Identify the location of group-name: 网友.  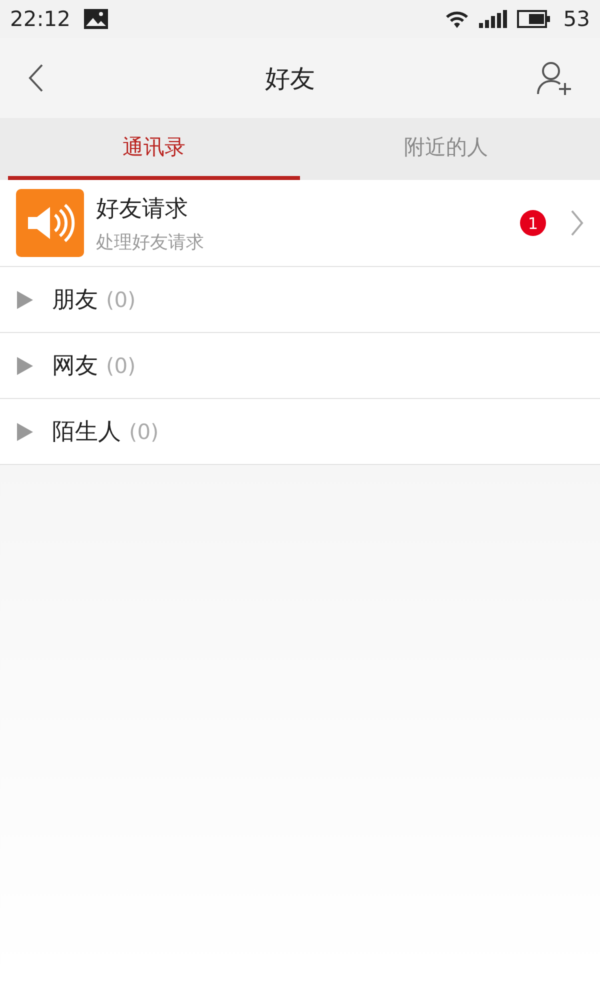
(75, 366).